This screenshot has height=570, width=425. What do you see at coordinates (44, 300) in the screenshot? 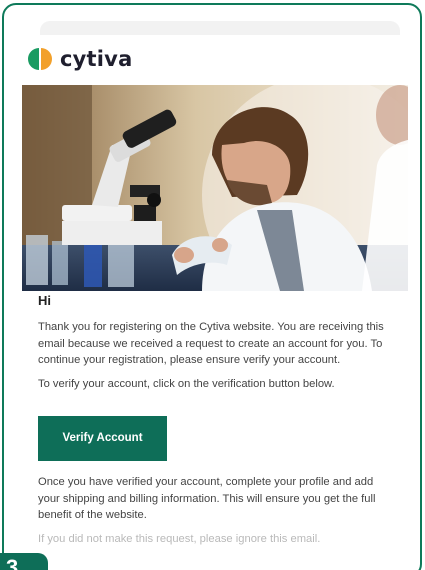
I see `greeting: Hi` at bounding box center [44, 300].